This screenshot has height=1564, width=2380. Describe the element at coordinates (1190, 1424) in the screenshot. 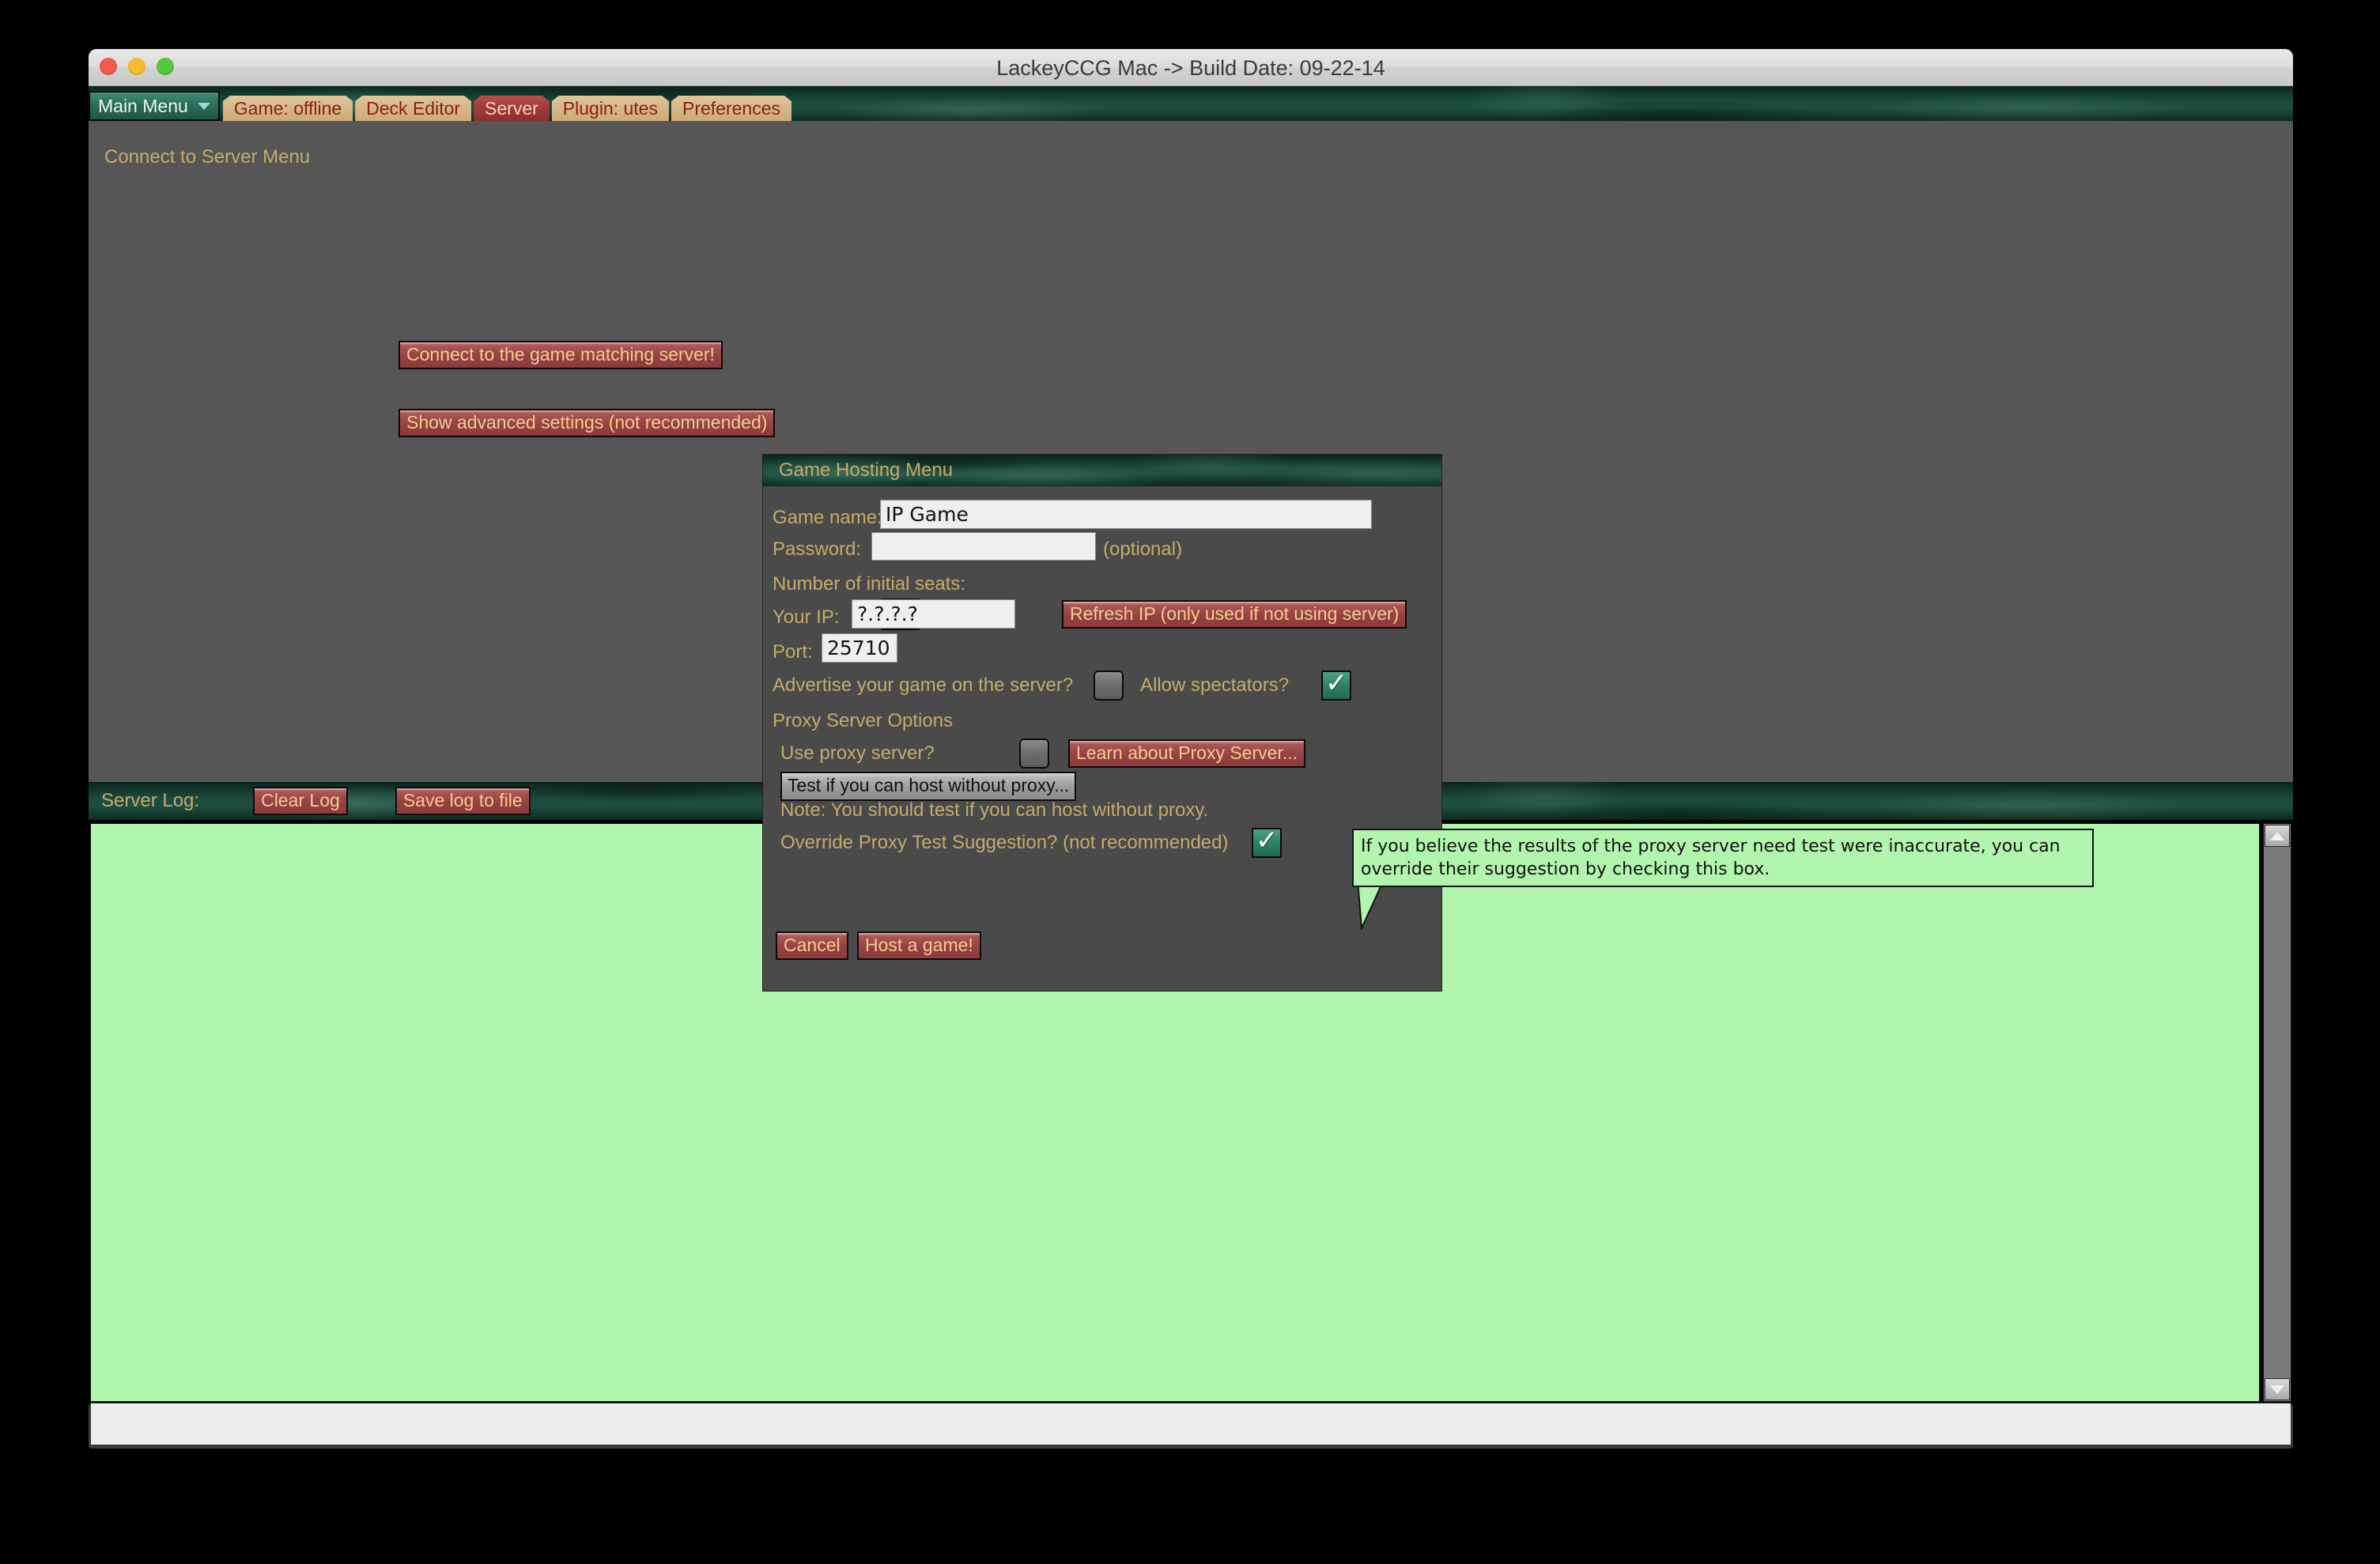

I see `status-bar` at that location.